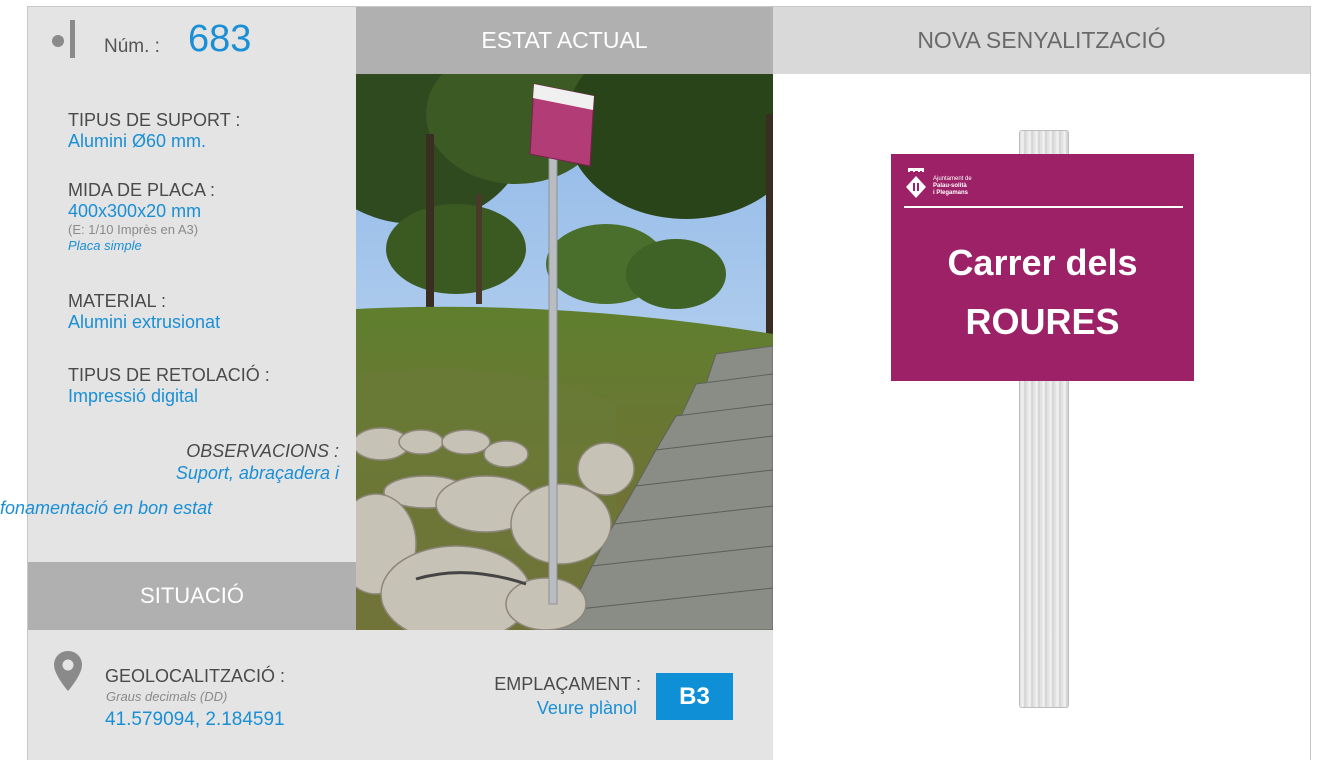 Image resolution: width=1319 pixels, height=760 pixels. I want to click on geolocation-value: 41.579094, 2.184591, so click(195, 719).